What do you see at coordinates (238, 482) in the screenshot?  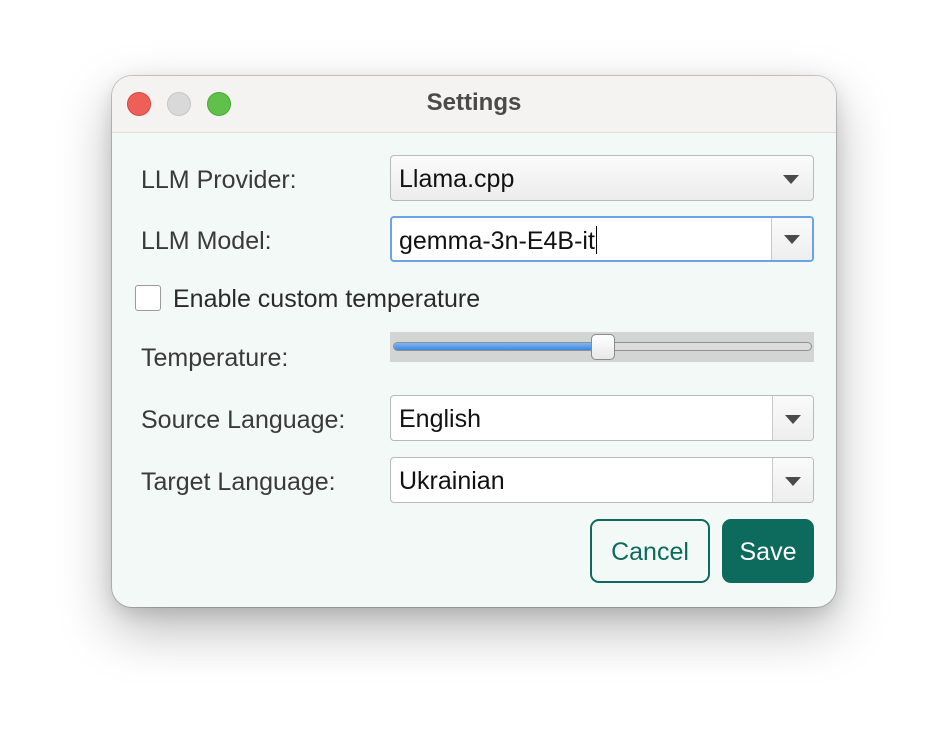 I see `target-language-label: Target Language:` at bounding box center [238, 482].